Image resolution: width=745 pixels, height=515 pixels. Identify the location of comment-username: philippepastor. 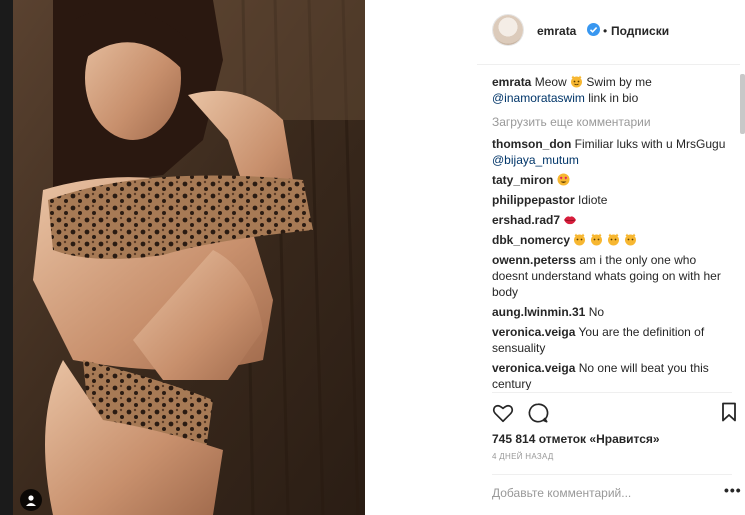
(533, 200).